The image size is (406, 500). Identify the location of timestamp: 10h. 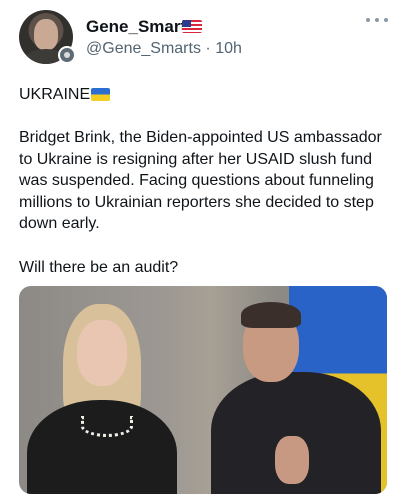
(228, 48).